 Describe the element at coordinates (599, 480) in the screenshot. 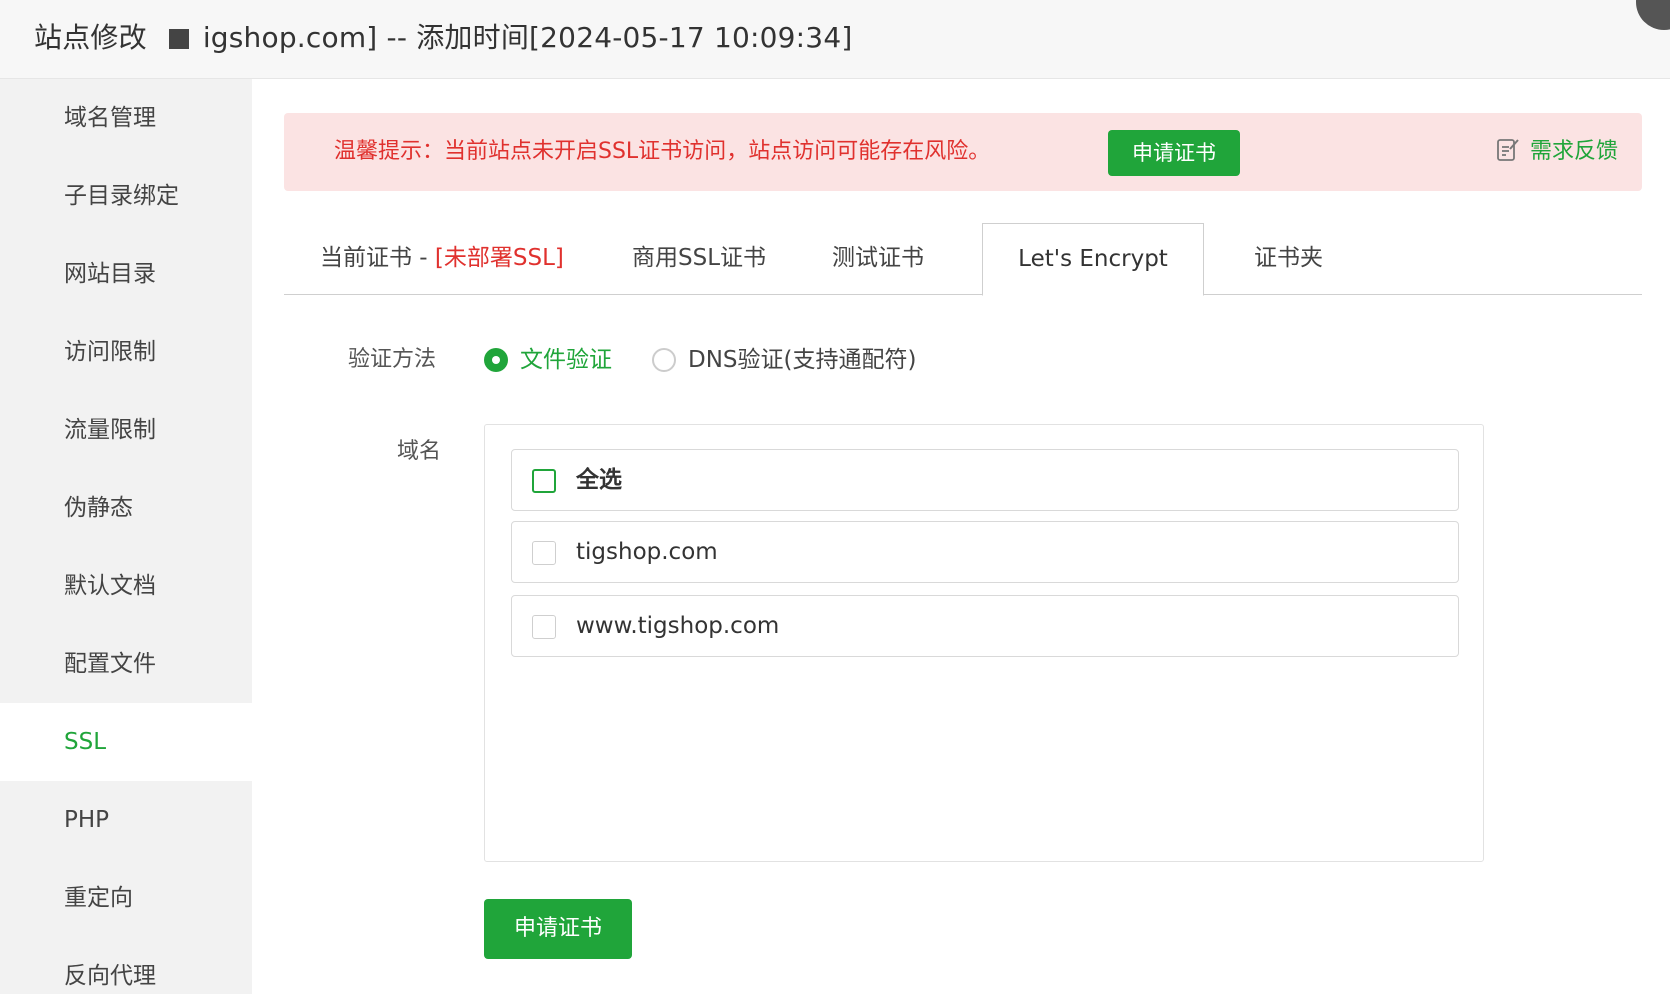

I see `domain-select-all-label: 全选` at that location.